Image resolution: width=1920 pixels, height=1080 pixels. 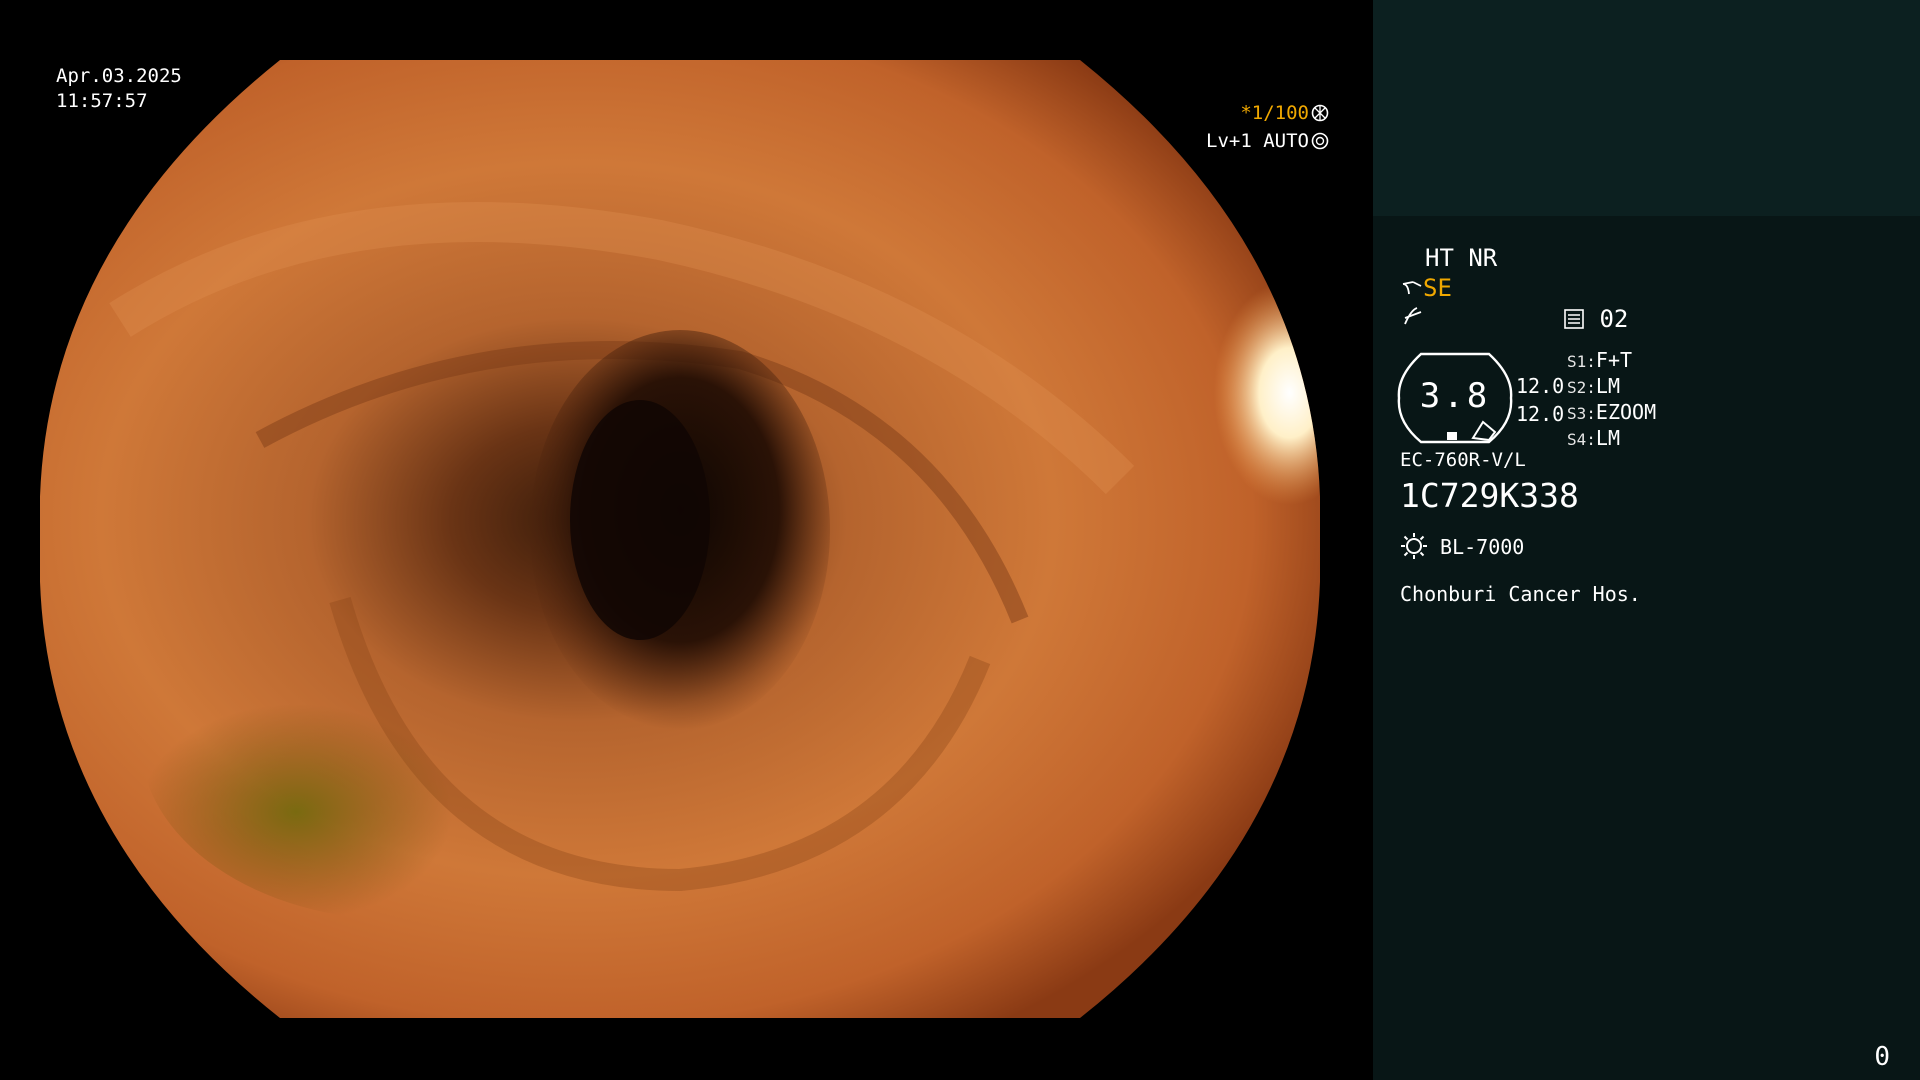 I want to click on level-row: Lv+1 AUTO, so click(x=1267, y=141).